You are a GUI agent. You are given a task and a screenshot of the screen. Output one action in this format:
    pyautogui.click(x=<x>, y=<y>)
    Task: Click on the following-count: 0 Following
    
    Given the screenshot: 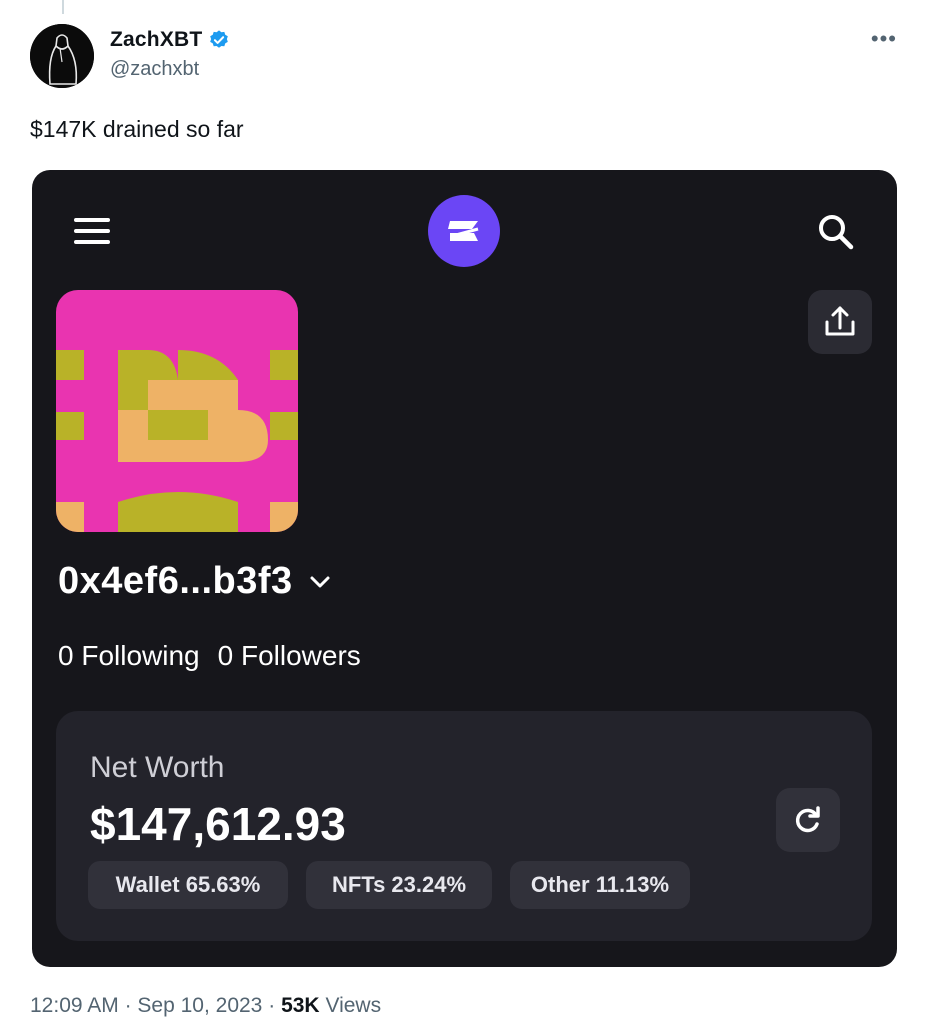 What is the action you would take?
    pyautogui.click(x=129, y=656)
    